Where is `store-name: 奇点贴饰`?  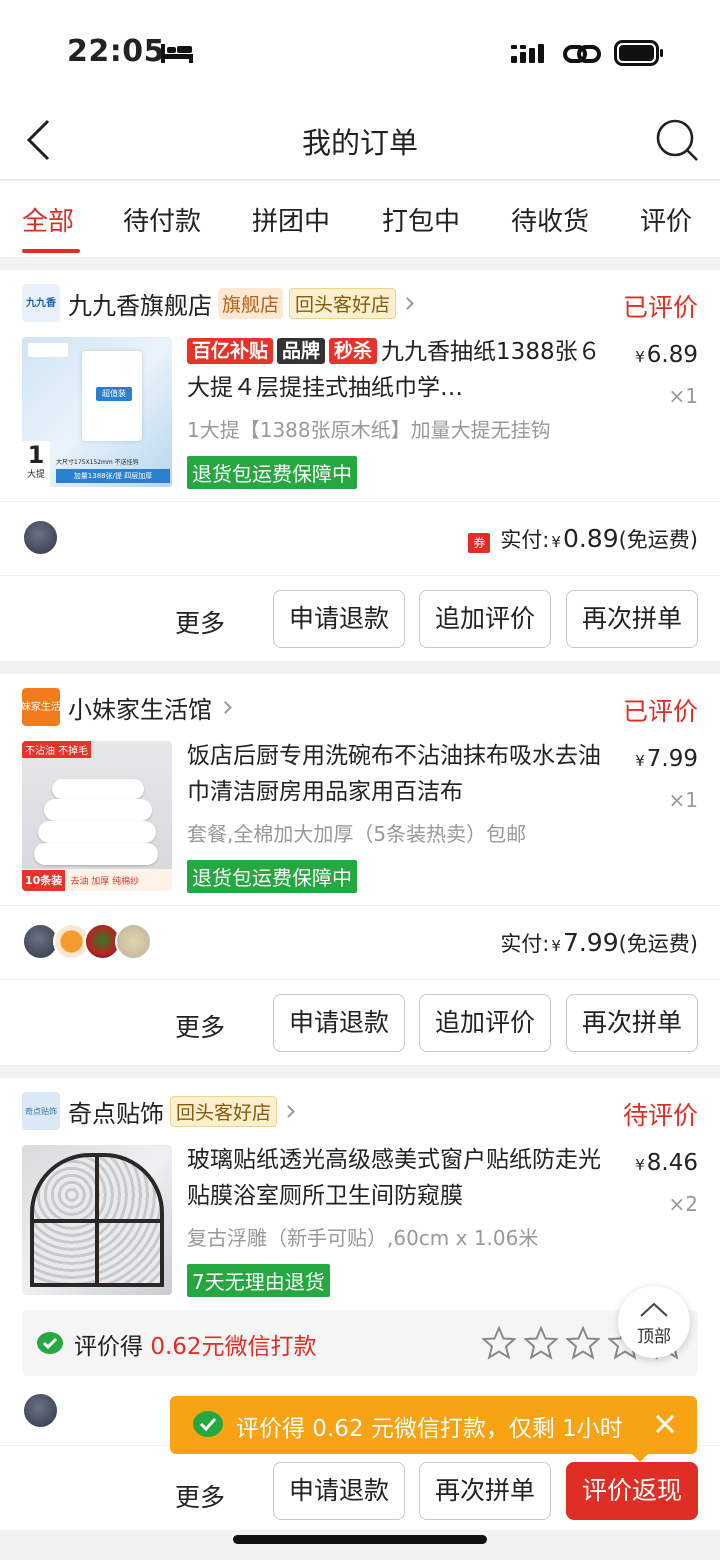 store-name: 奇点贴饰 is located at coordinates (116, 1113).